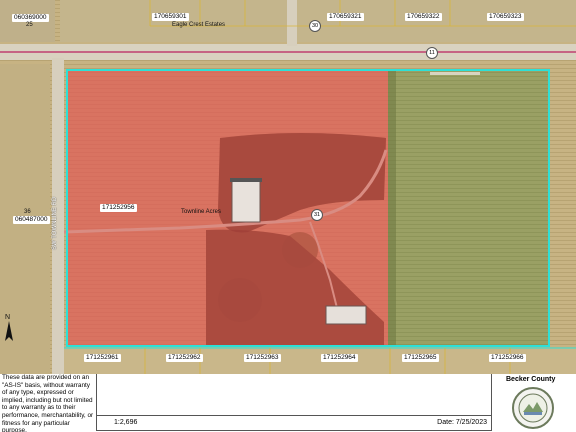 The image size is (576, 432). I want to click on parcel-label: 171252966, so click(507, 358).